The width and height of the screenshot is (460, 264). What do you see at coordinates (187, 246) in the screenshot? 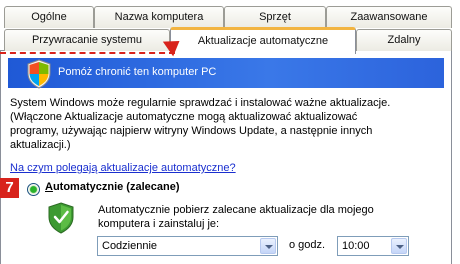
I see `frequency-select: Codziennie` at bounding box center [187, 246].